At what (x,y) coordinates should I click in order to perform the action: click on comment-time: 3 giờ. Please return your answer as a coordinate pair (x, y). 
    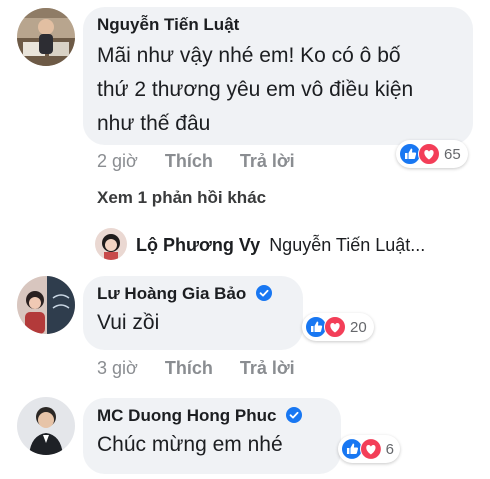
    Looking at the image, I should click on (117, 368).